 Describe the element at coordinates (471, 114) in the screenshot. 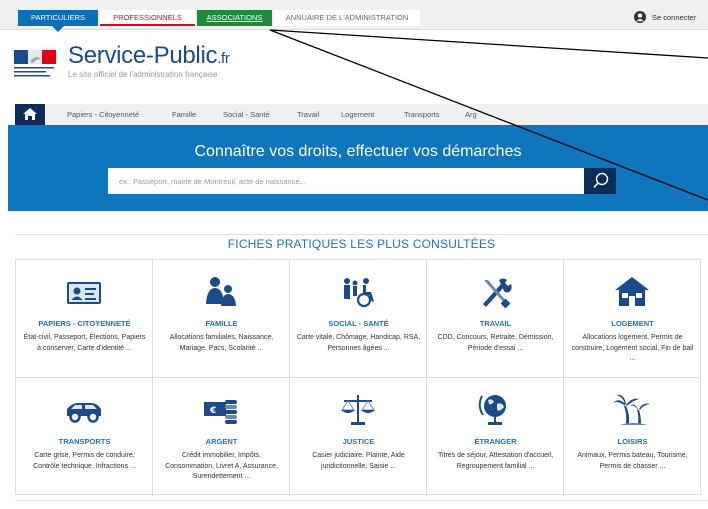

I see `nav-argent: Arg` at that location.